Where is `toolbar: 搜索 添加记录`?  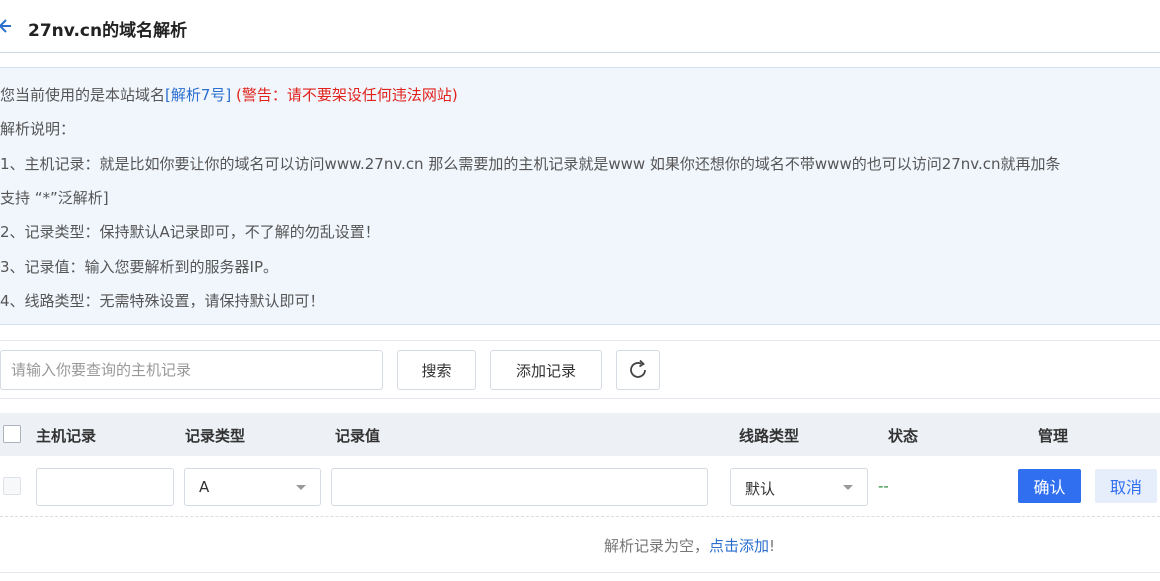
toolbar: 搜索 添加记录 is located at coordinates (580, 369).